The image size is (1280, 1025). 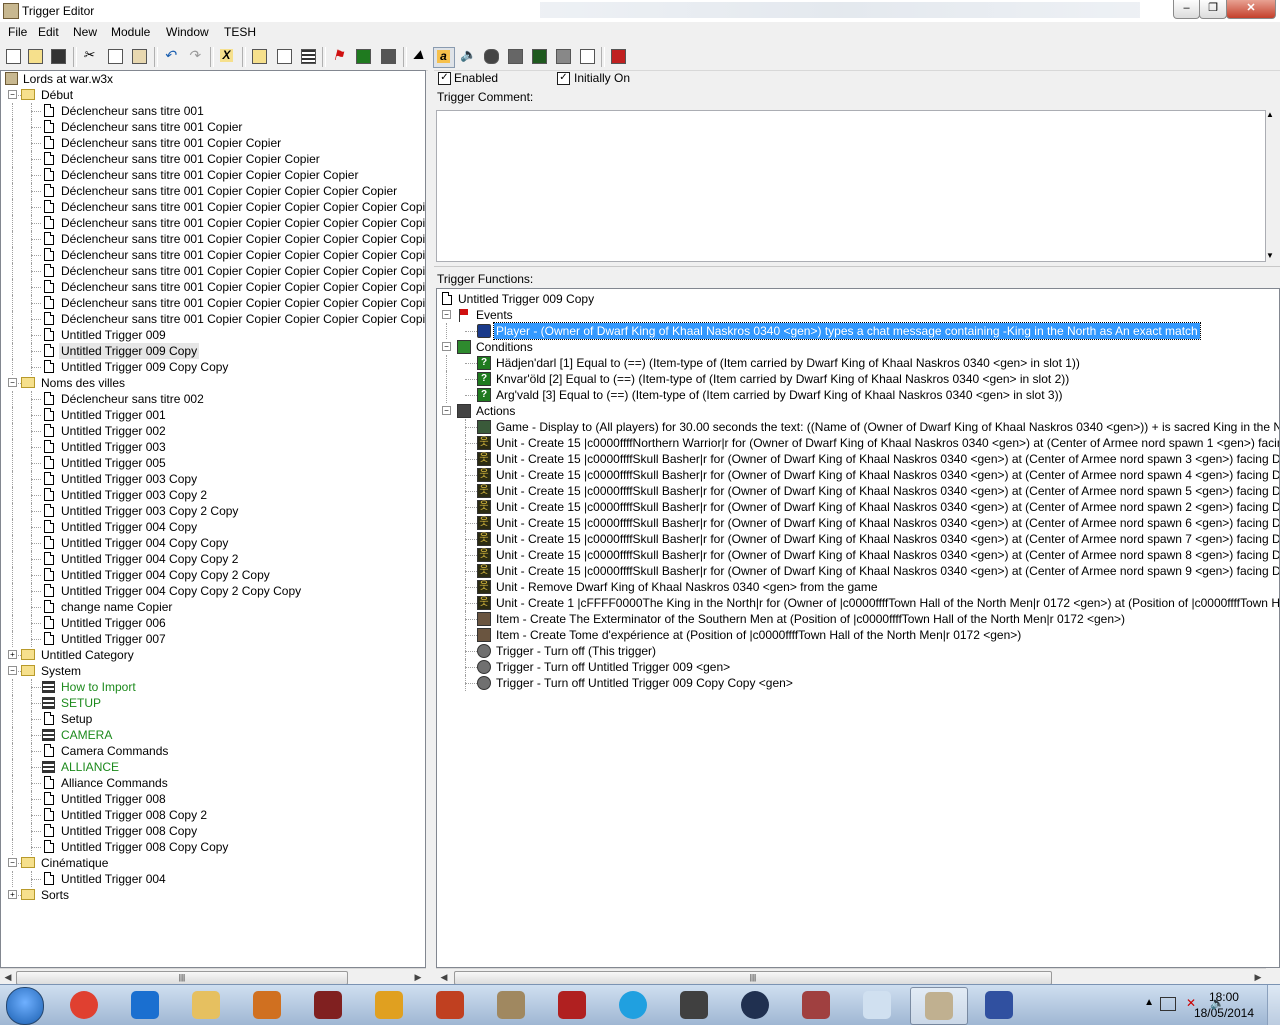 I want to click on new-action-button, so click(x=388, y=56).